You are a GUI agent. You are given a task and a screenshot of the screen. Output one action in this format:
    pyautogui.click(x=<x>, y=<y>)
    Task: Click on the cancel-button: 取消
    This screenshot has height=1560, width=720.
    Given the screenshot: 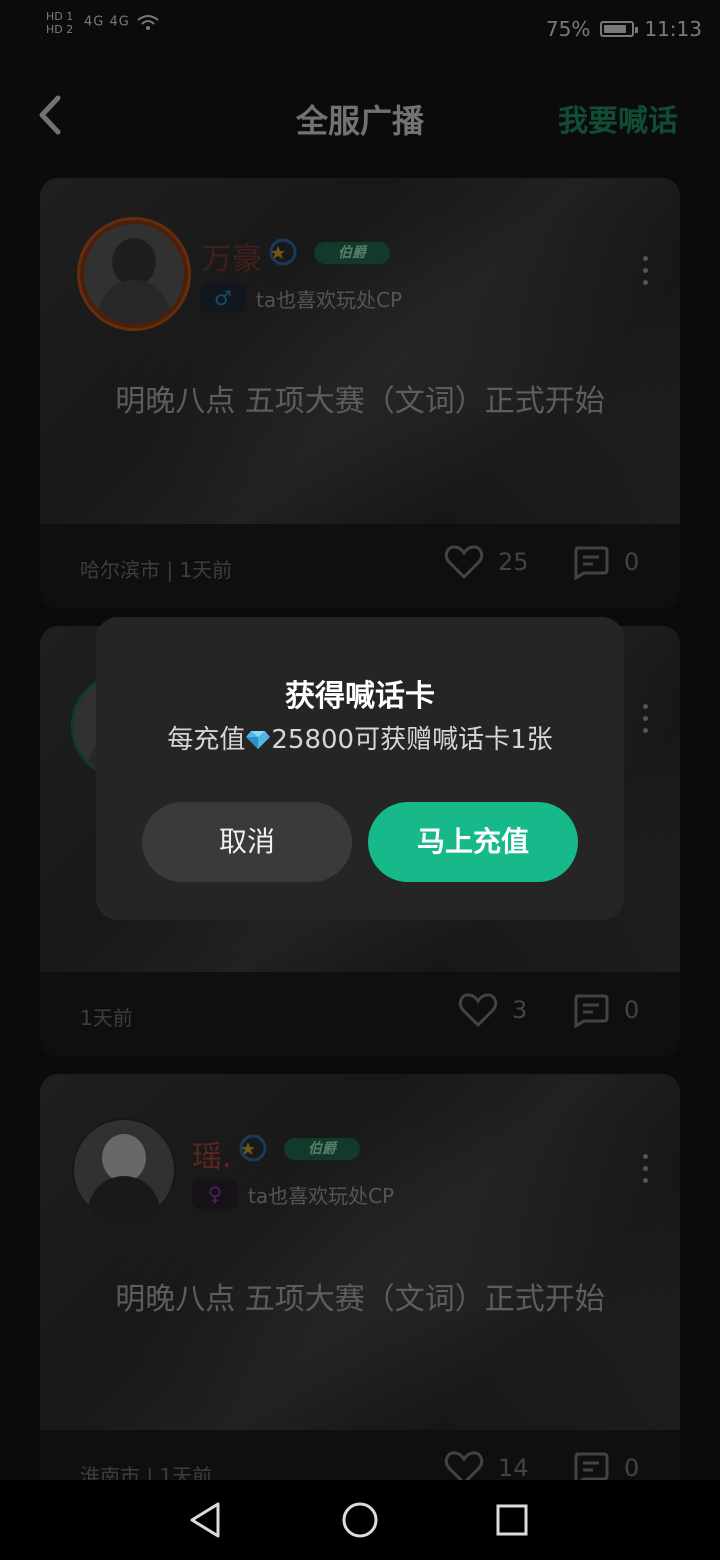 What is the action you would take?
    pyautogui.click(x=247, y=842)
    